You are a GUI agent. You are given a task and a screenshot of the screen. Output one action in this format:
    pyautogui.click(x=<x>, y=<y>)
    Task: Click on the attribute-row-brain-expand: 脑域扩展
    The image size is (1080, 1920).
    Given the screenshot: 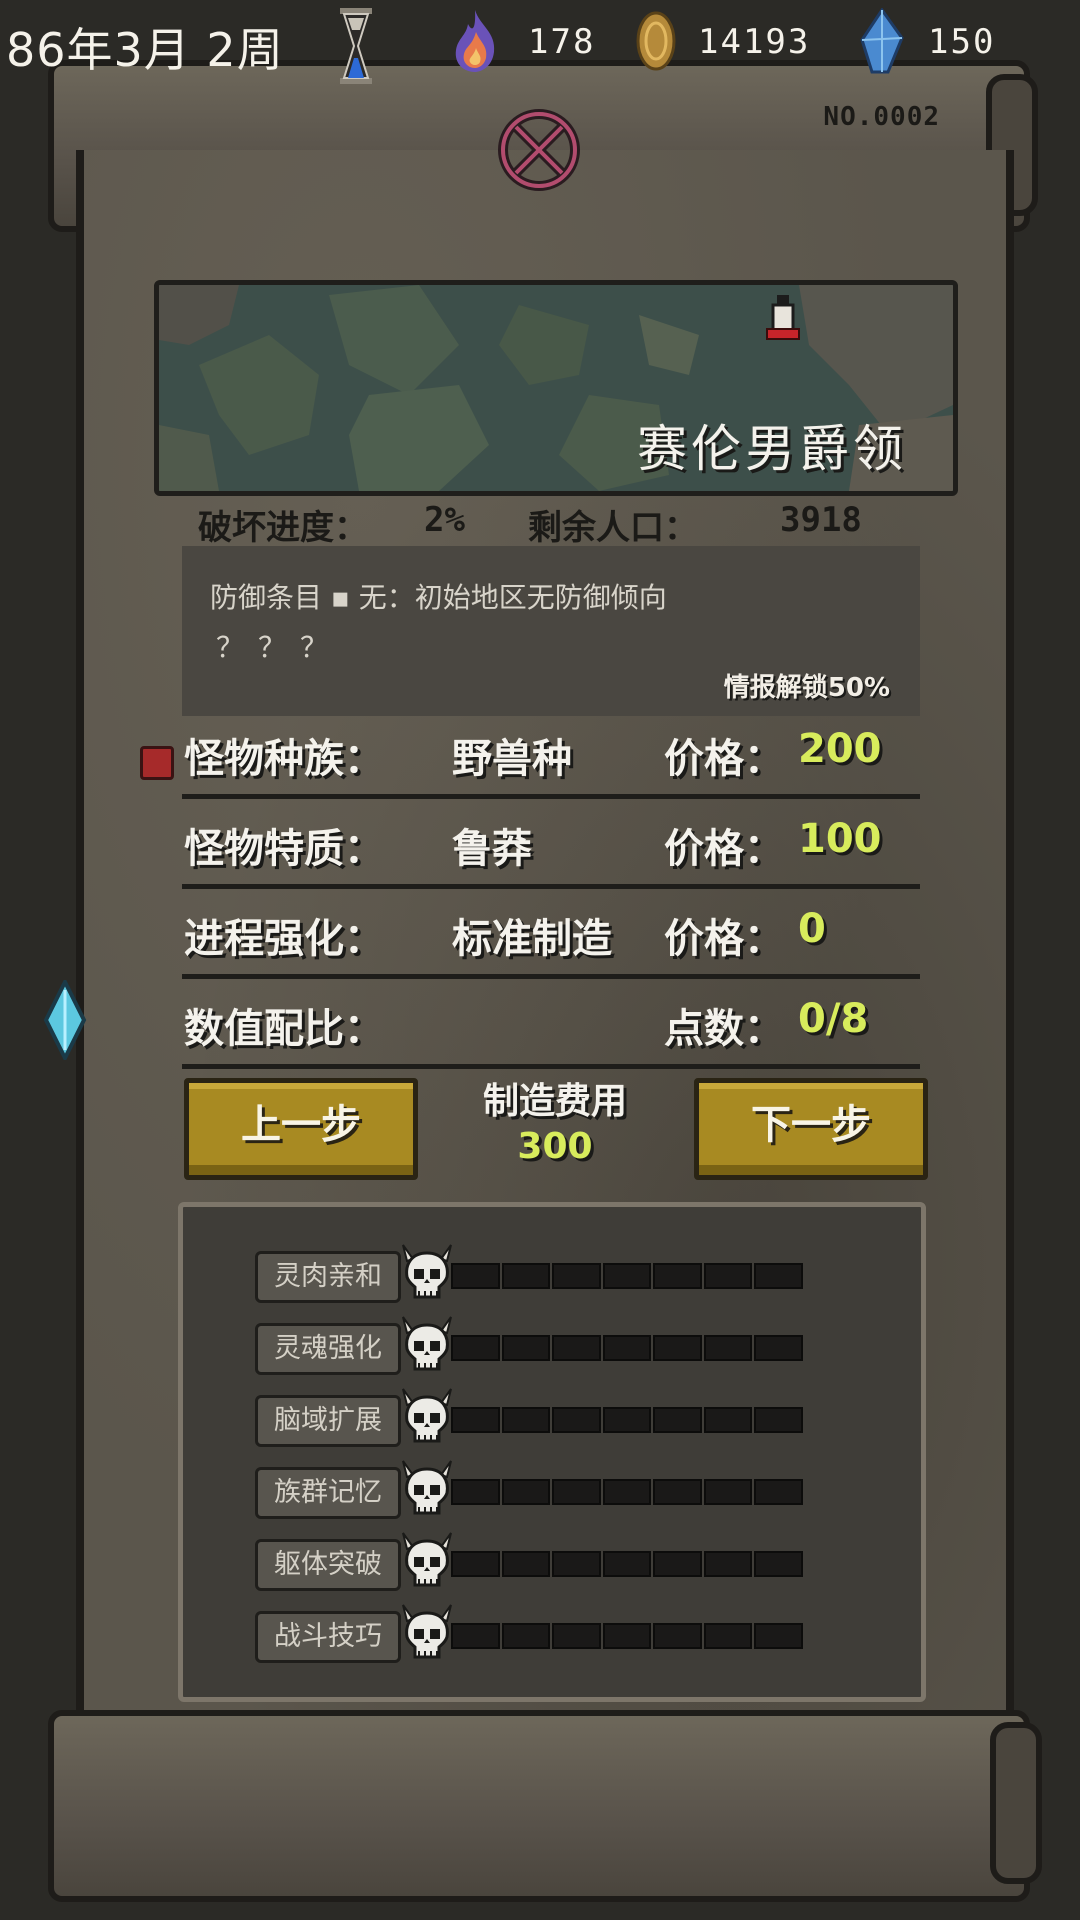 What is the action you would take?
    pyautogui.click(x=535, y=1417)
    